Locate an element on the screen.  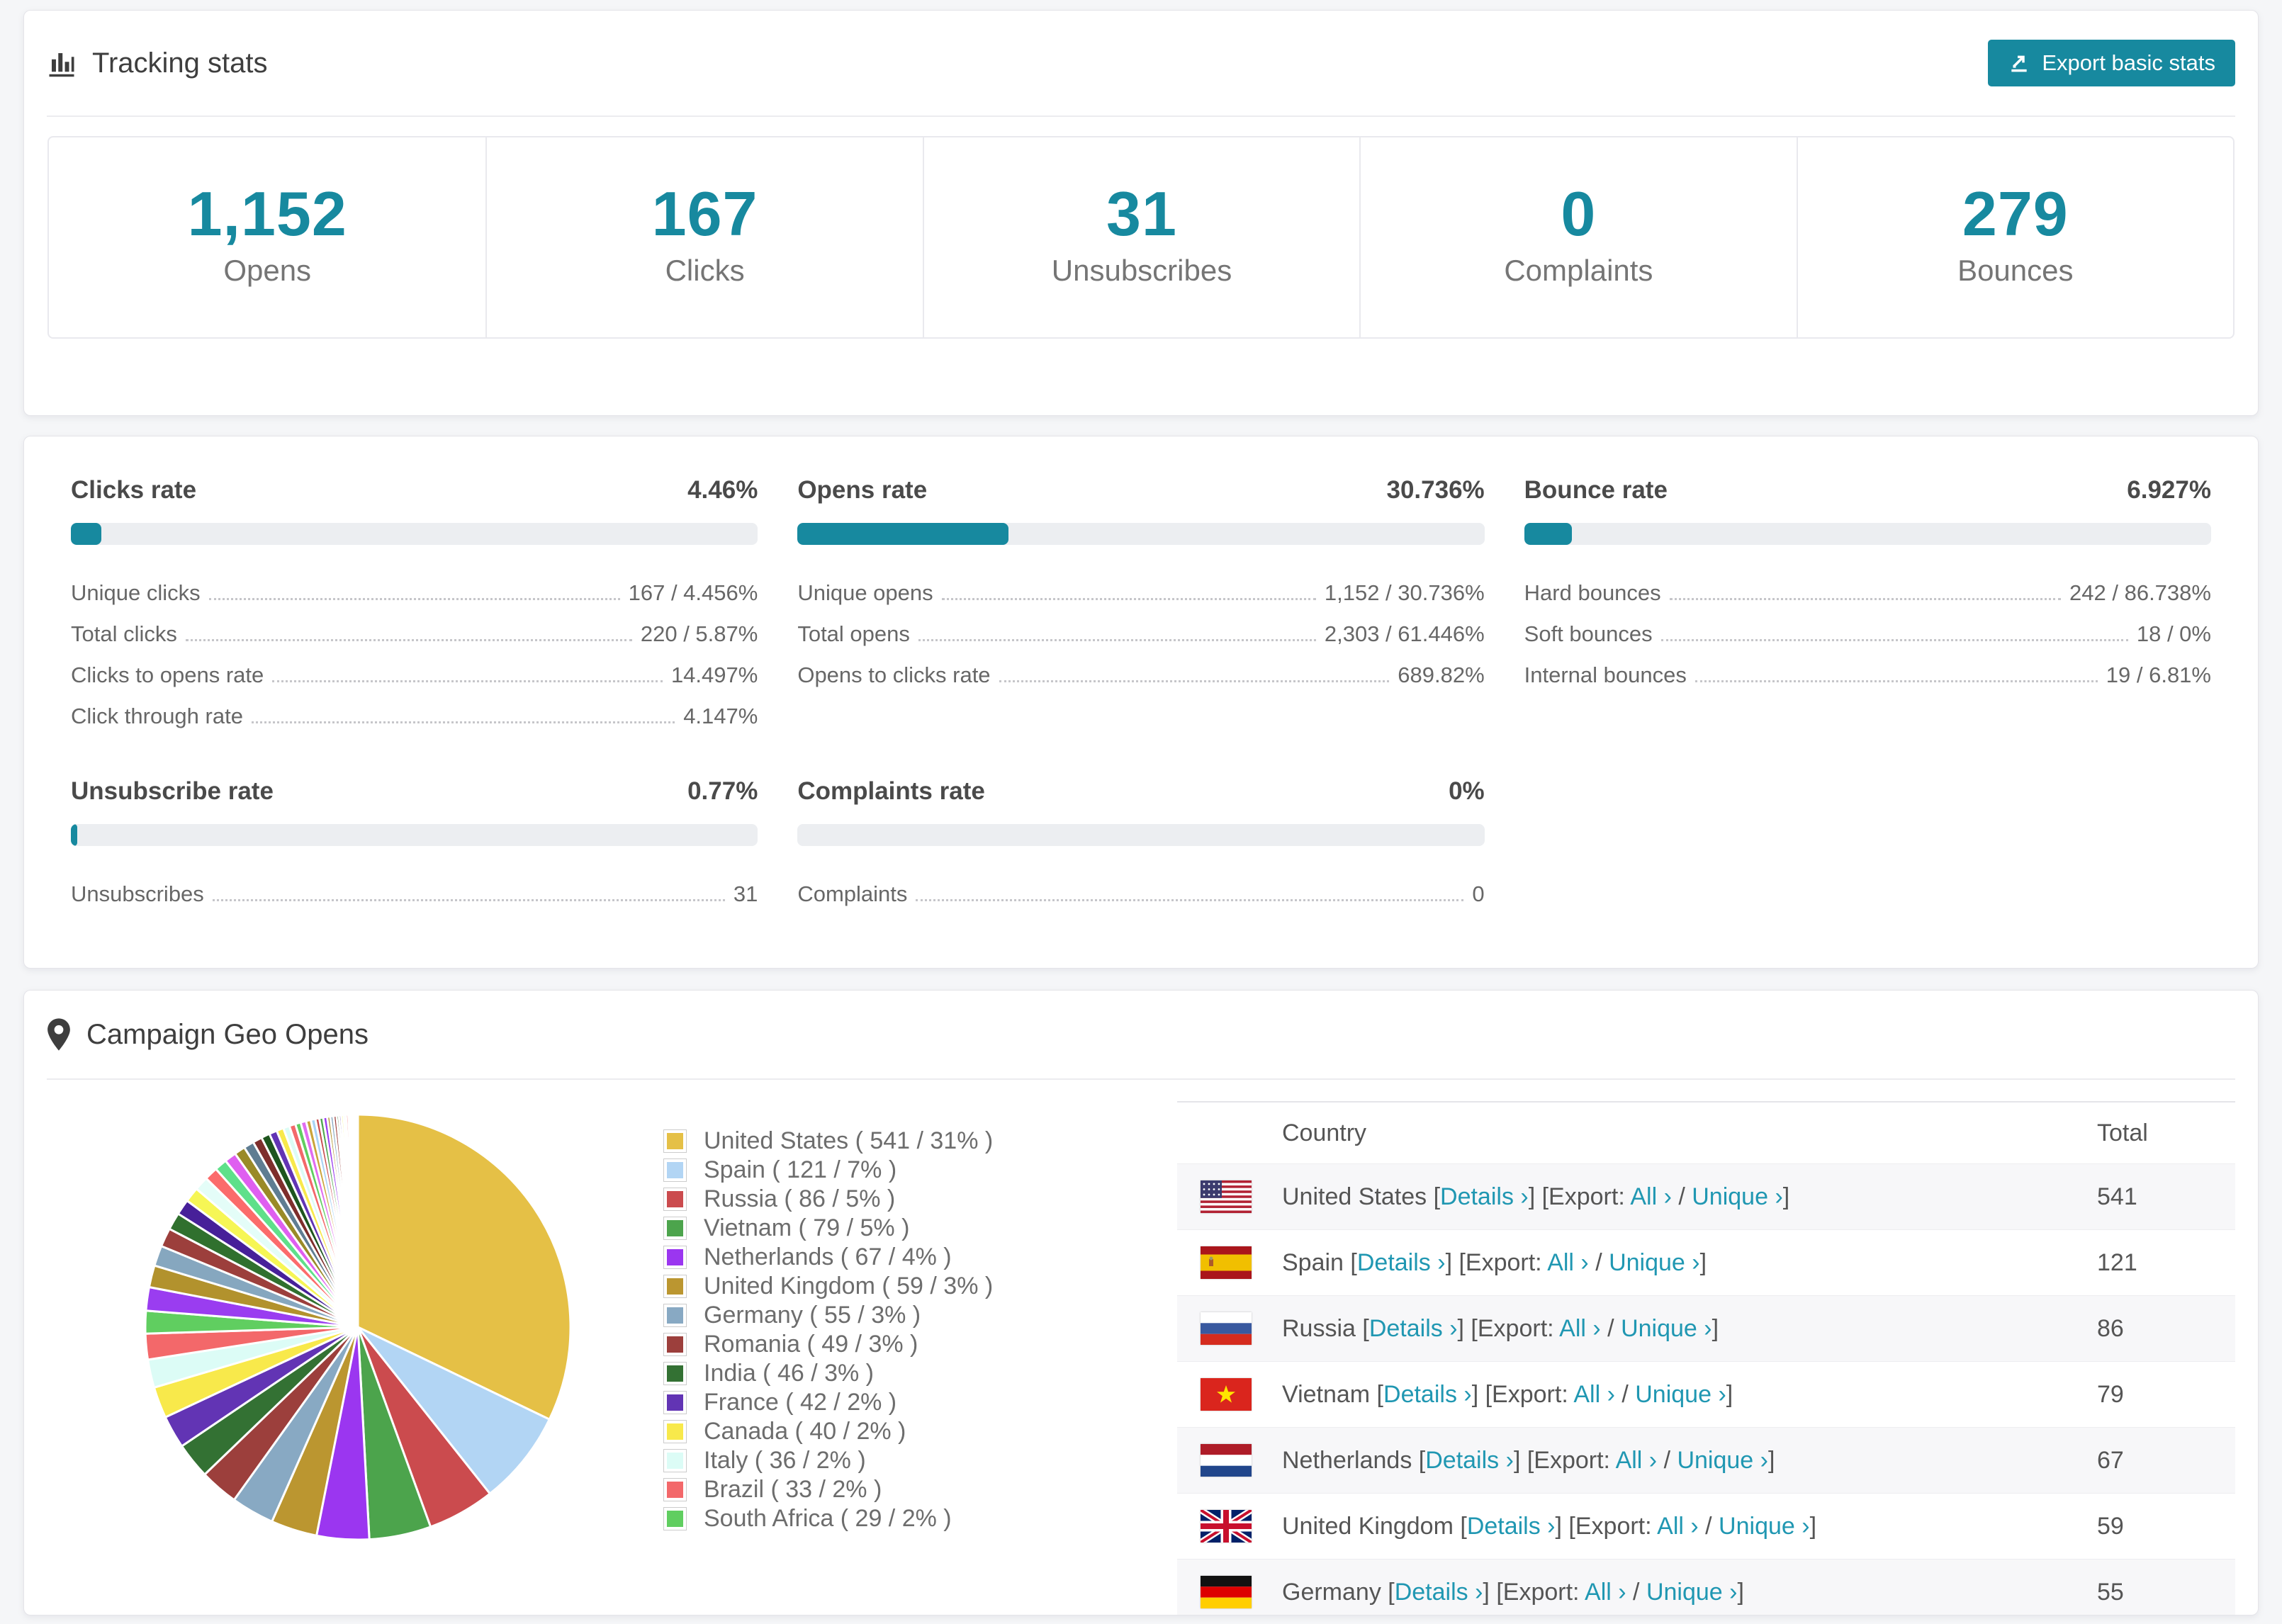
legend-item: Spain ( 121 / 7% ) is located at coordinates (828, 1171).